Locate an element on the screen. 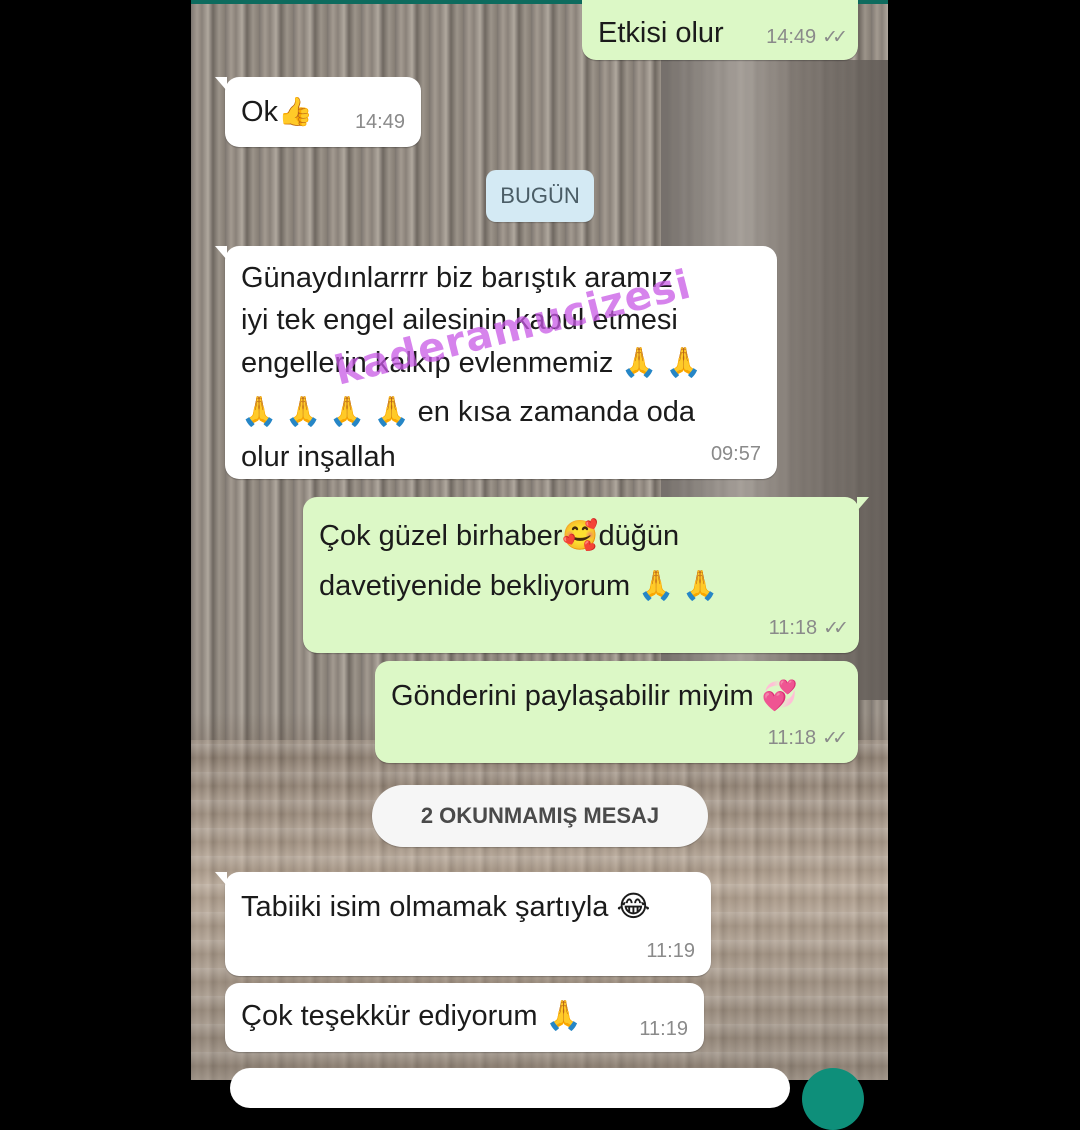 The height and width of the screenshot is (1130, 1080). message-text: Çok teşekkür ediyorum 🙏 is located at coordinates (411, 1016).